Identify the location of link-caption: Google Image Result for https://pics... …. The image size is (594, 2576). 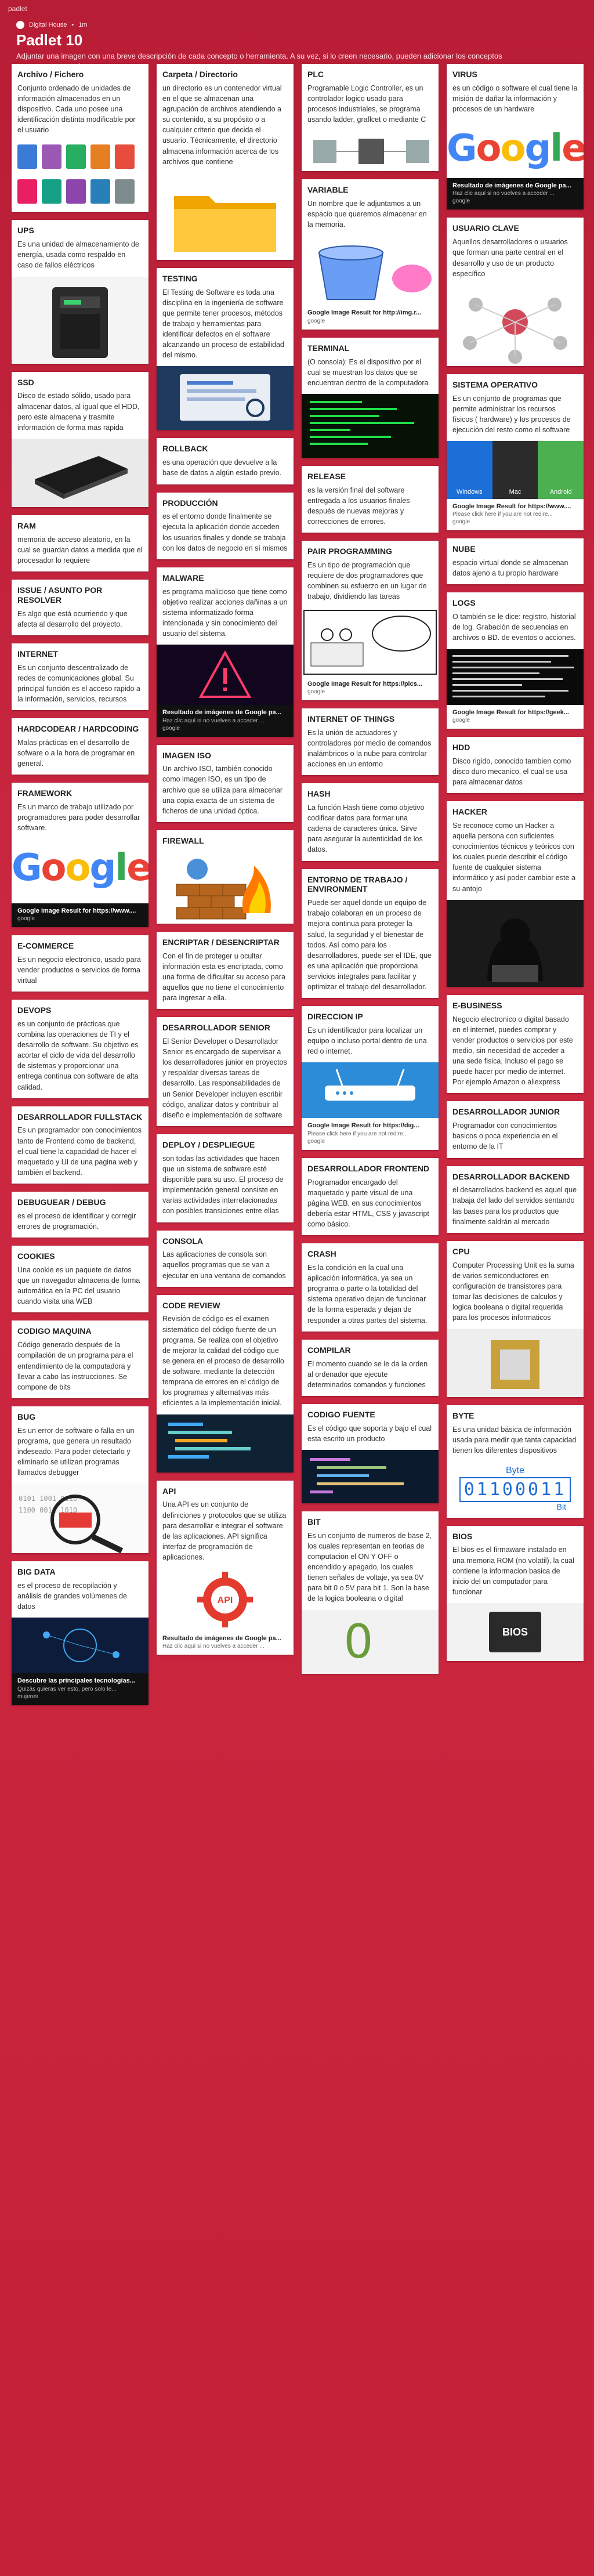
(370, 688).